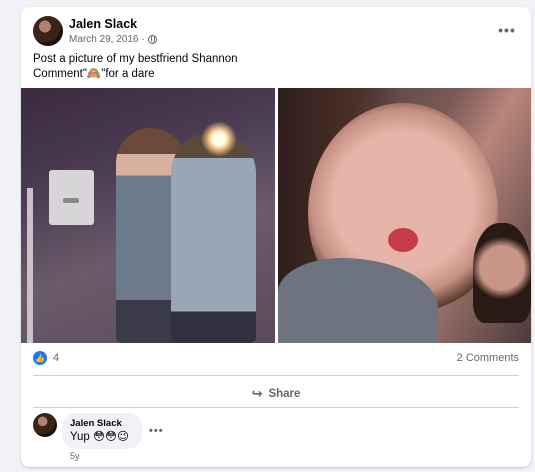 Image resolution: width=535 pixels, height=472 pixels. What do you see at coordinates (30, 265) in the screenshot?
I see `pipe-graphic` at bounding box center [30, 265].